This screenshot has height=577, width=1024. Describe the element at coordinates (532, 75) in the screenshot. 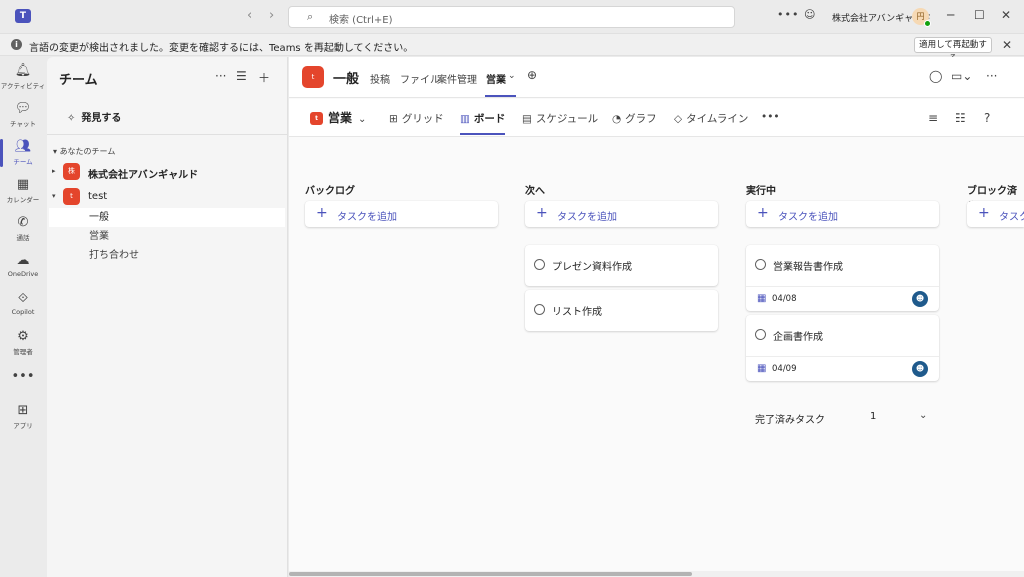

I see `add-tab-icon: ⊕` at that location.